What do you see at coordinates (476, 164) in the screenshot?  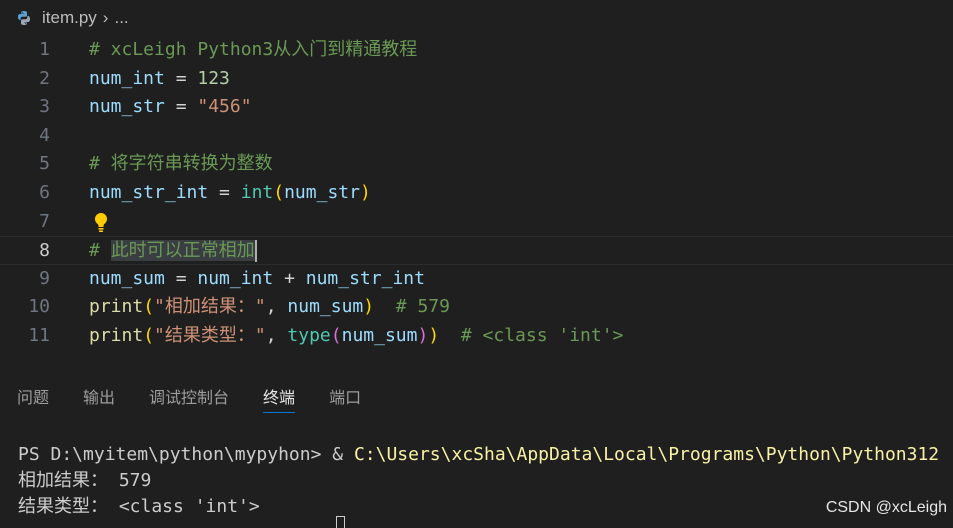 I see `code-line: 5 # 将字符串转换为整数` at bounding box center [476, 164].